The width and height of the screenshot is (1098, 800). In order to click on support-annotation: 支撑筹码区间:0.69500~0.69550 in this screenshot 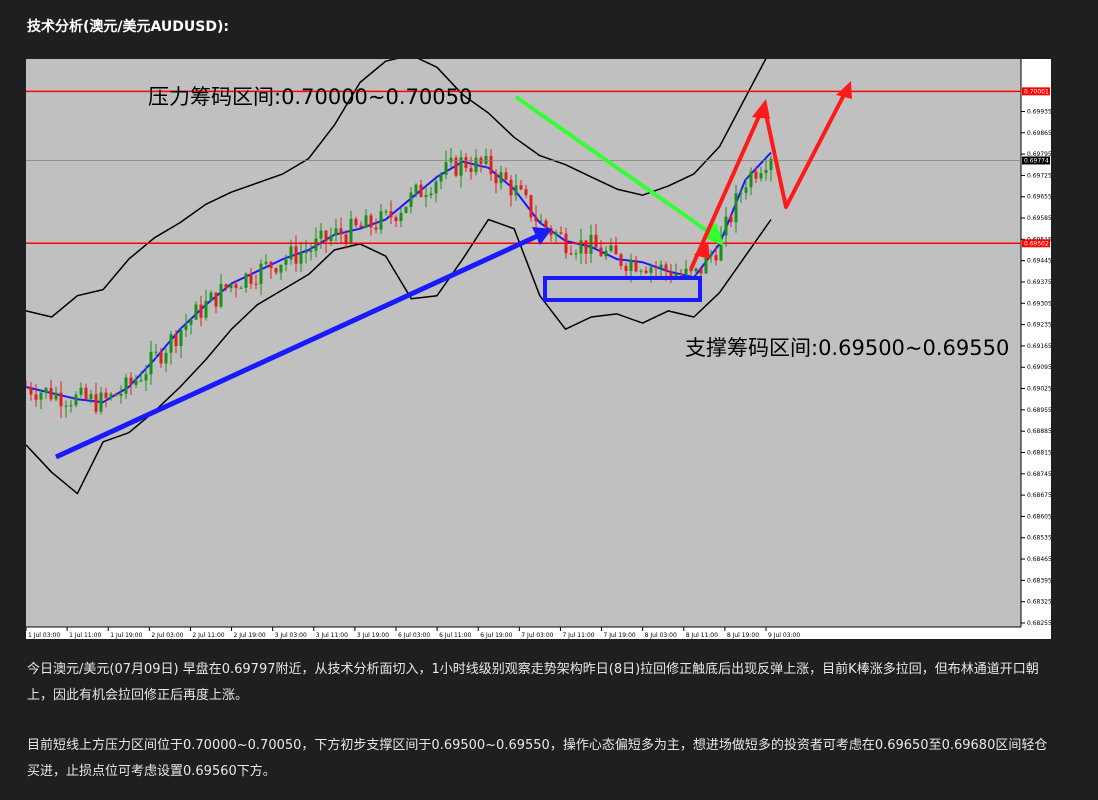, I will do `click(847, 348)`.